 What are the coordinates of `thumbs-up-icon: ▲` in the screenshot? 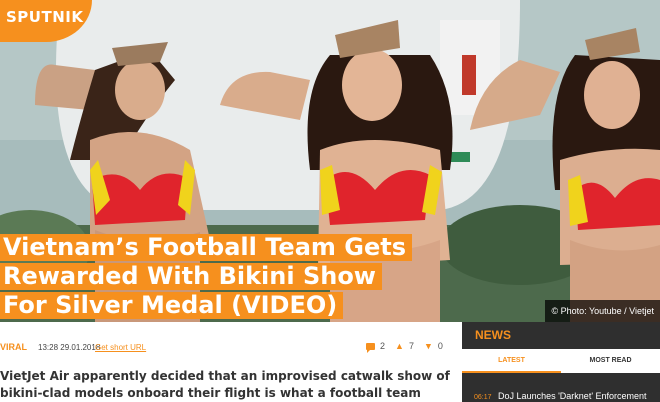 It's located at (399, 345).